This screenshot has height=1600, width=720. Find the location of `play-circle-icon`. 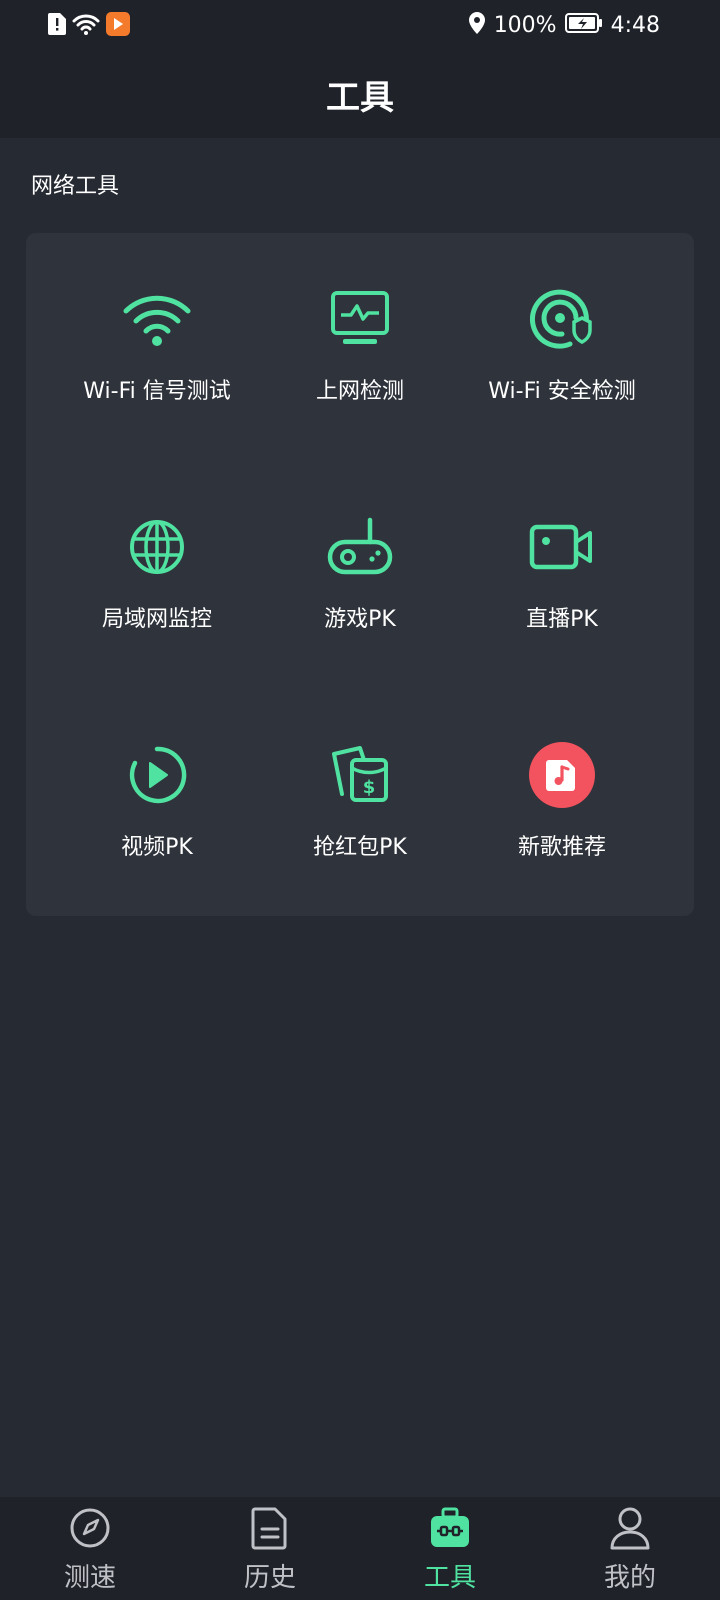

play-circle-icon is located at coordinates (157, 775).